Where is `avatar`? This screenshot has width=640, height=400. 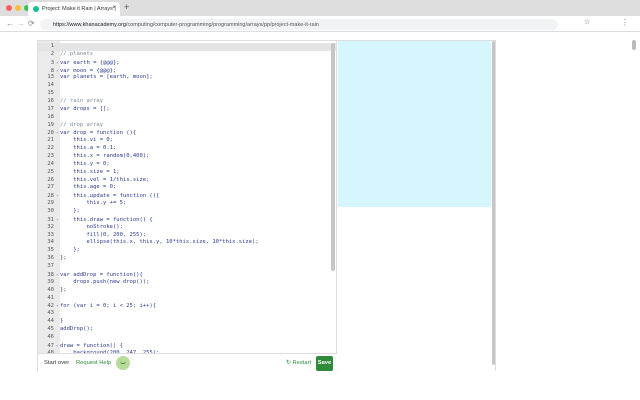
avatar is located at coordinates (123, 363).